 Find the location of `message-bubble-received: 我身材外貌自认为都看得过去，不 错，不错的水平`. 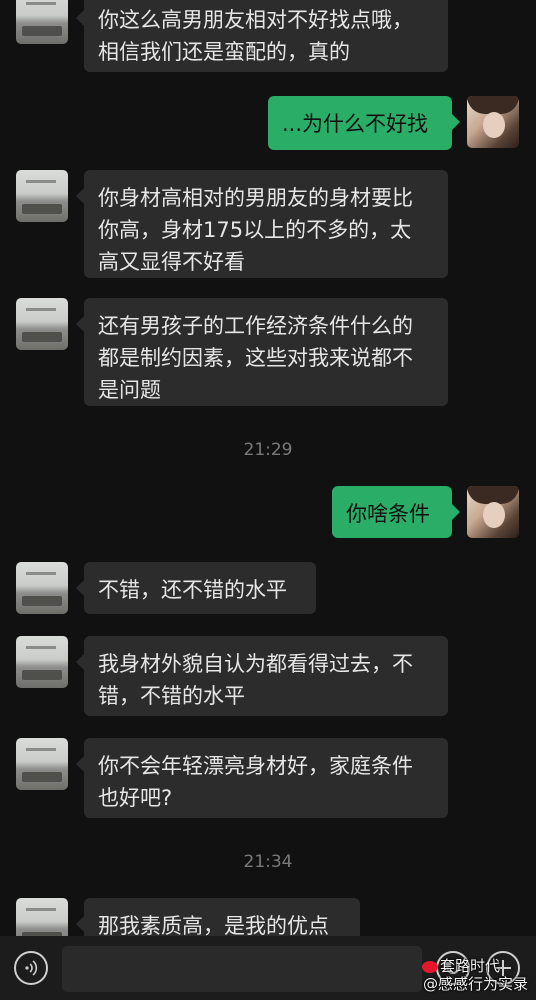

message-bubble-received: 我身材外貌自认为都看得过去，不 错，不错的水平 is located at coordinates (262, 676).